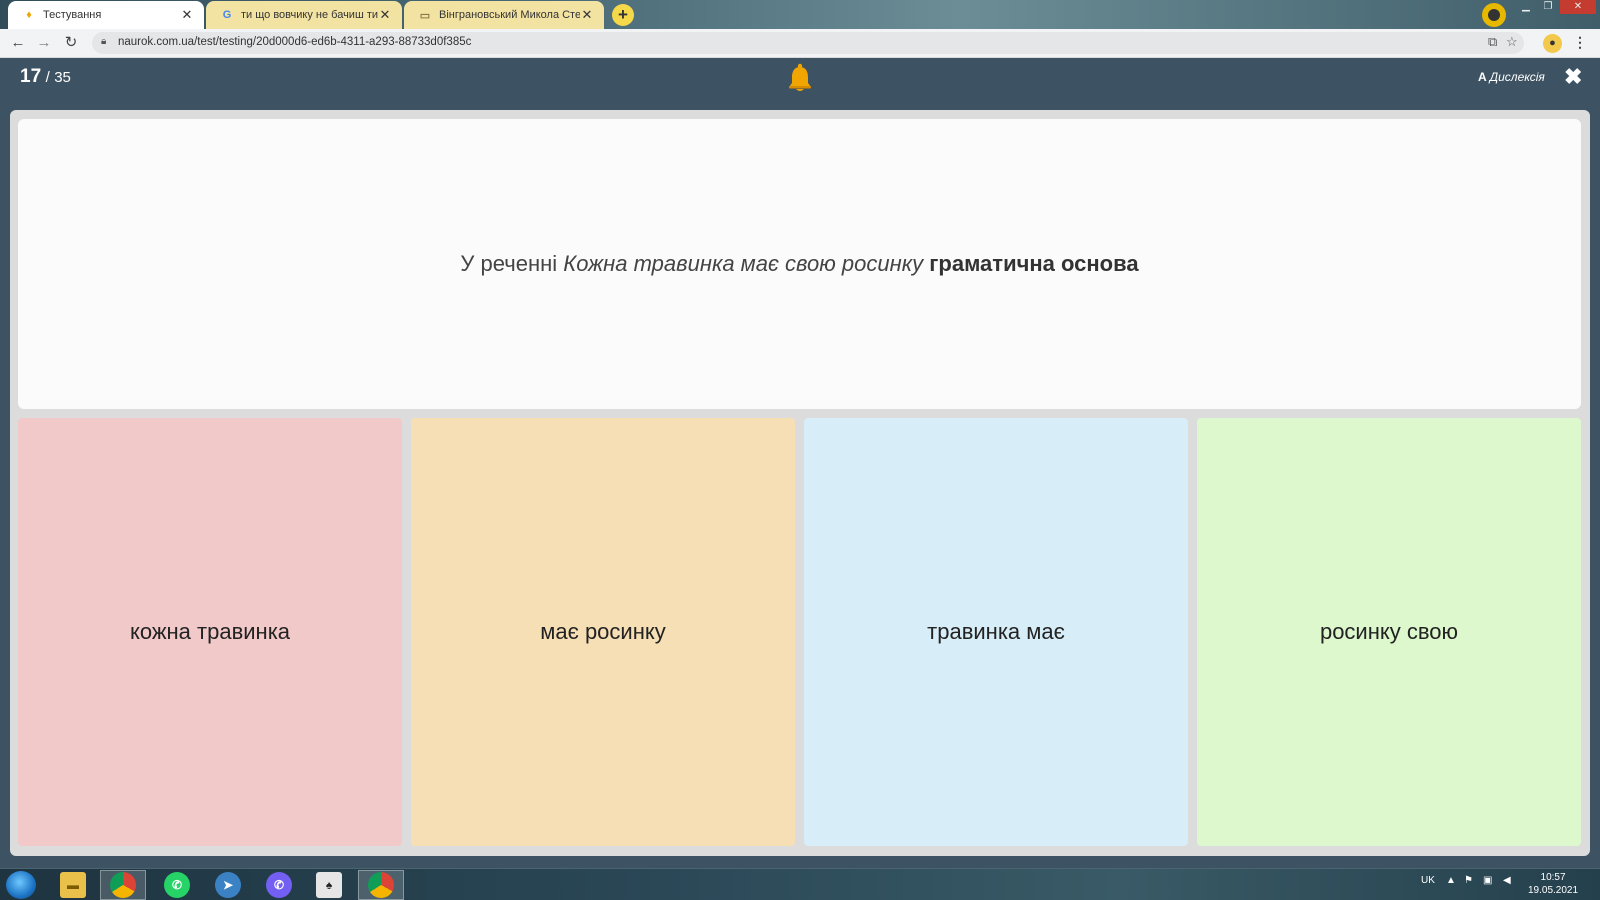 The height and width of the screenshot is (900, 1600). I want to click on tab-title: Вінграновський Микола Степан, so click(509, 15).